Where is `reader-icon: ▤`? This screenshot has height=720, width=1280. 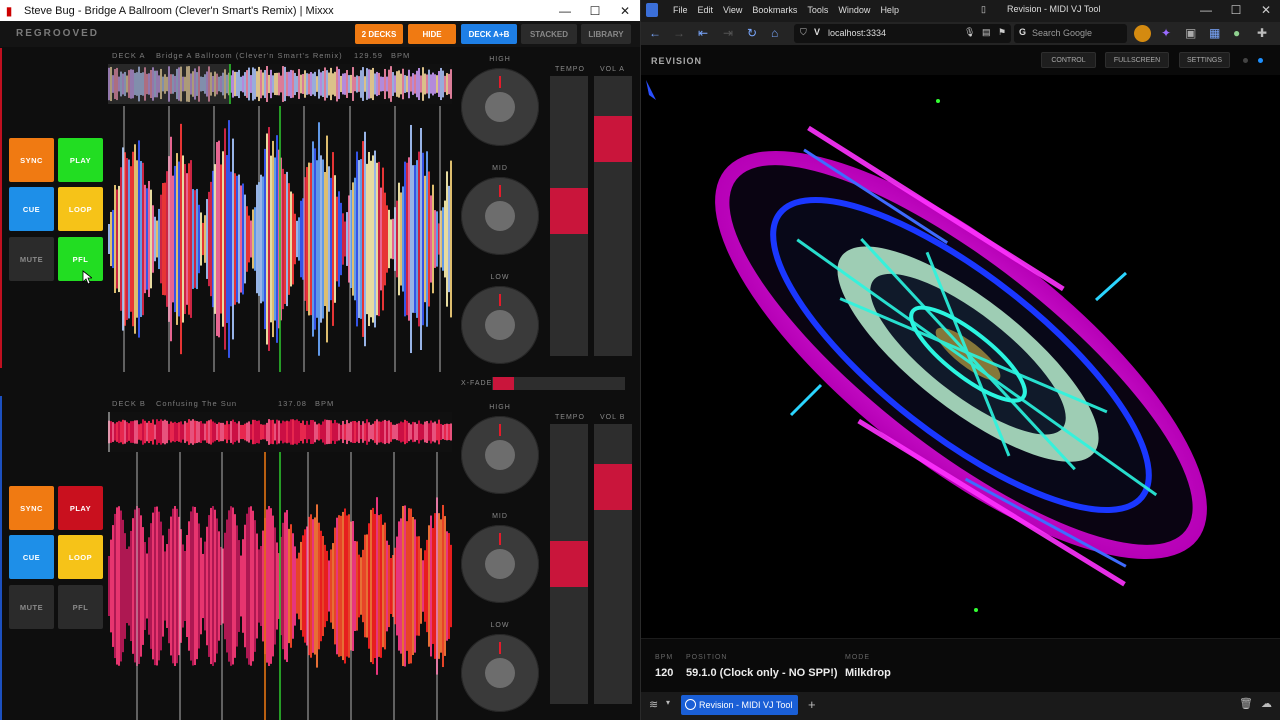 reader-icon: ▤ is located at coordinates (986, 32).